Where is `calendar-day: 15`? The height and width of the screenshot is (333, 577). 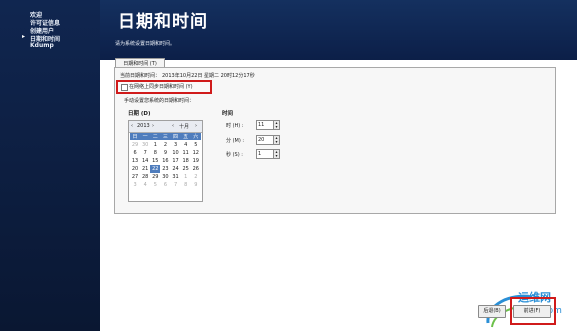
calendar-day: 15 is located at coordinates (155, 161).